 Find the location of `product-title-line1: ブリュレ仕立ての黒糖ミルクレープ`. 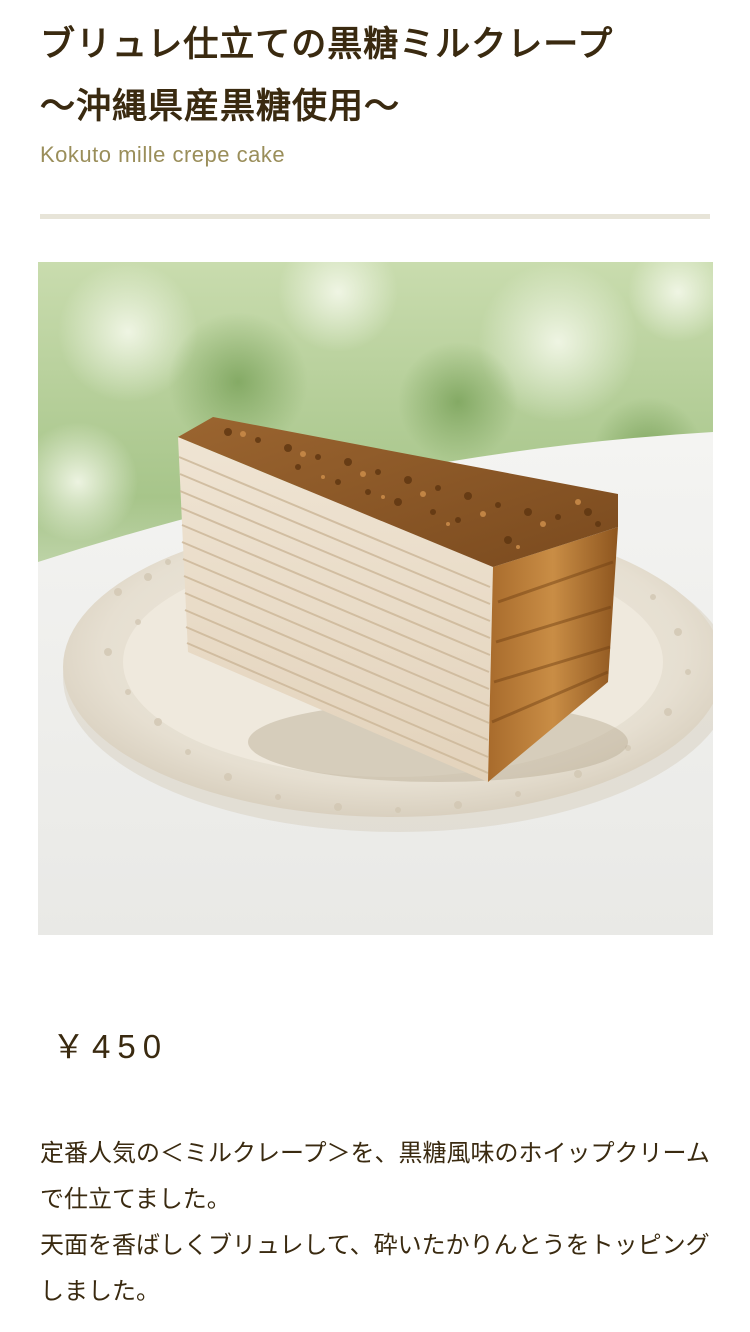

product-title-line1: ブリュレ仕立ての黒糖ミルクレープ is located at coordinates (327, 45).